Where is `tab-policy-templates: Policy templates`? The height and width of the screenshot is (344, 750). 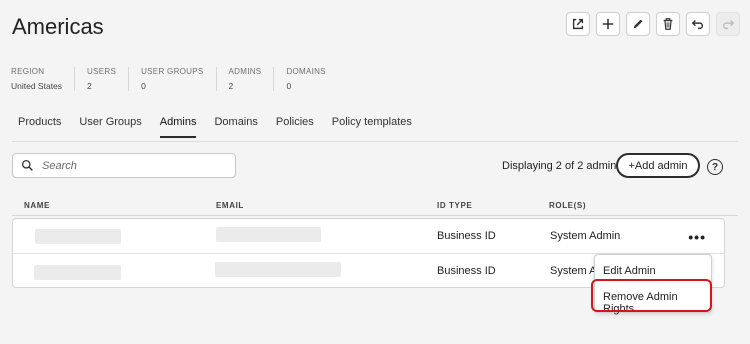 tab-policy-templates: Policy templates is located at coordinates (372, 127).